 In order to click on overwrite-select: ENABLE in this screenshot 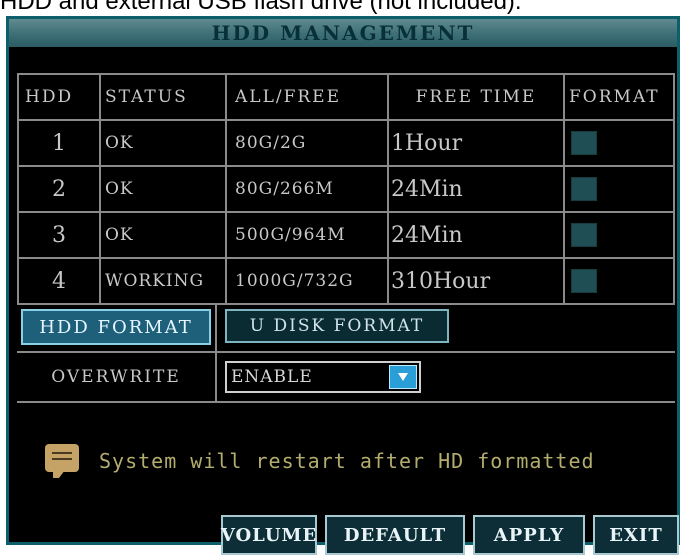, I will do `click(323, 377)`.